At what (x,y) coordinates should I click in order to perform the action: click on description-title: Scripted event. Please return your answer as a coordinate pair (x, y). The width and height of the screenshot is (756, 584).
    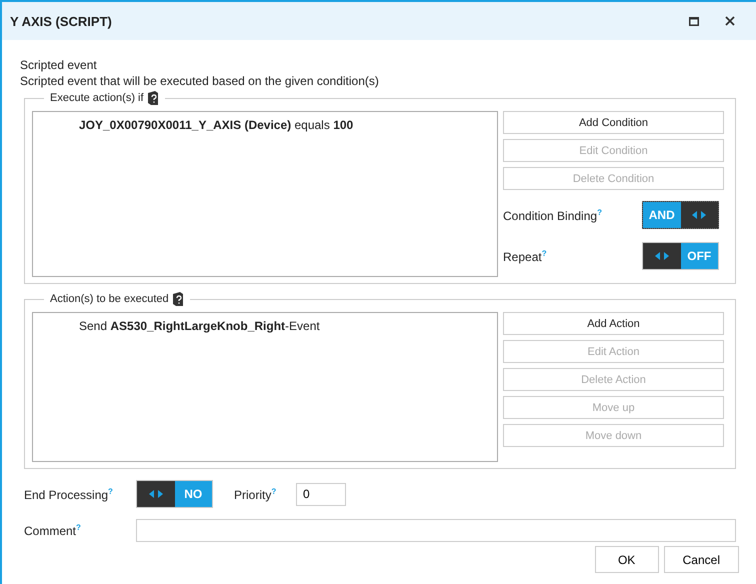
    Looking at the image, I should click on (59, 65).